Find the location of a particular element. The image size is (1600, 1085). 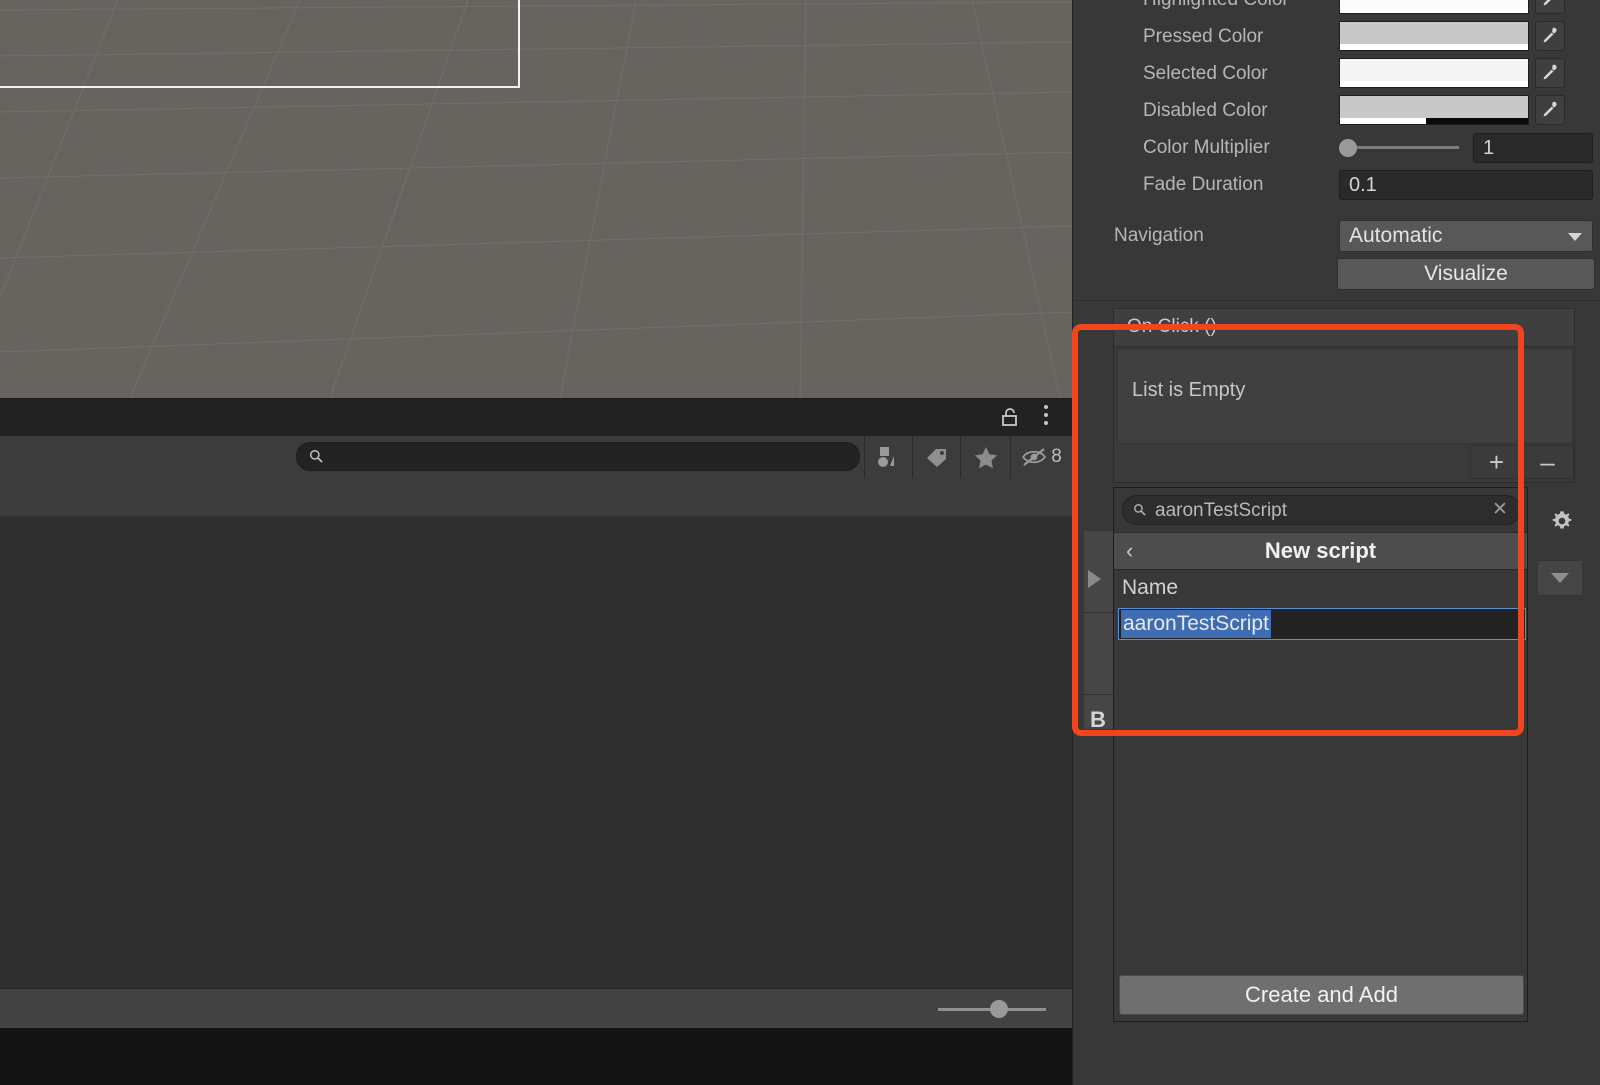

color-multiplier-slider is located at coordinates (1400, 148).